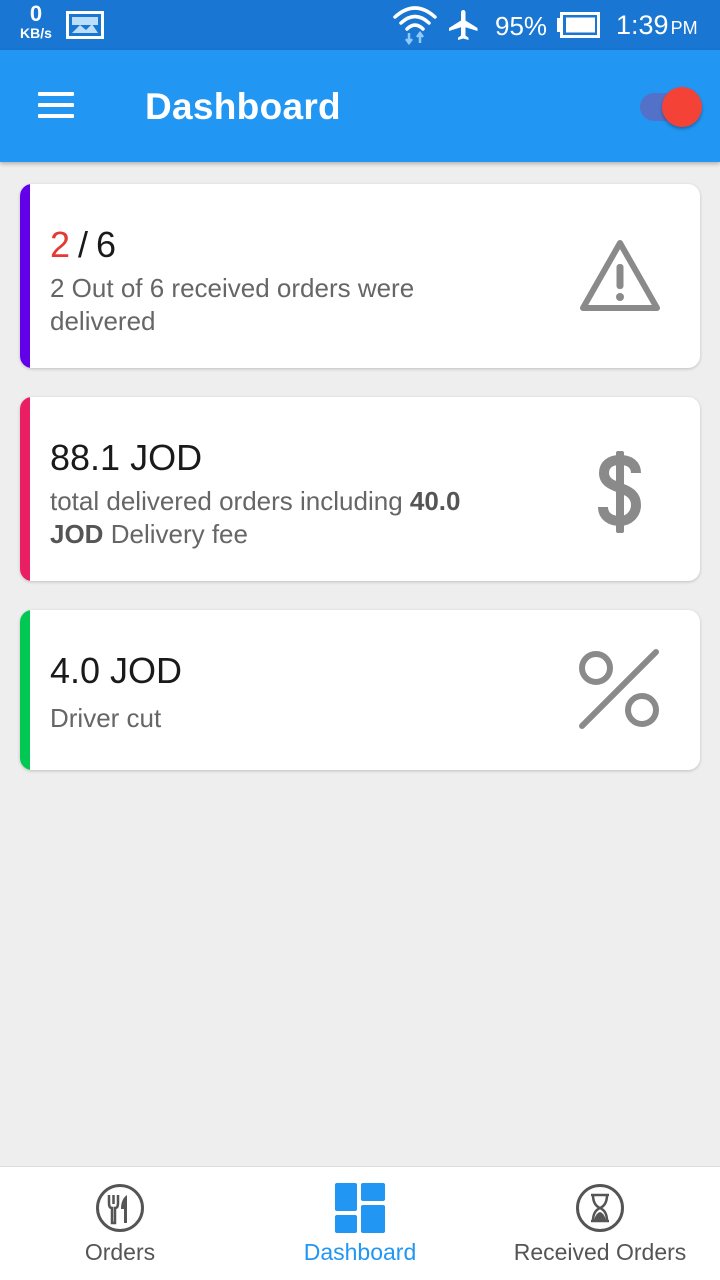 This screenshot has height=1280, width=720. Describe the element at coordinates (179, 534) in the screenshot. I see `desc-suffix: Delivery fee` at that location.